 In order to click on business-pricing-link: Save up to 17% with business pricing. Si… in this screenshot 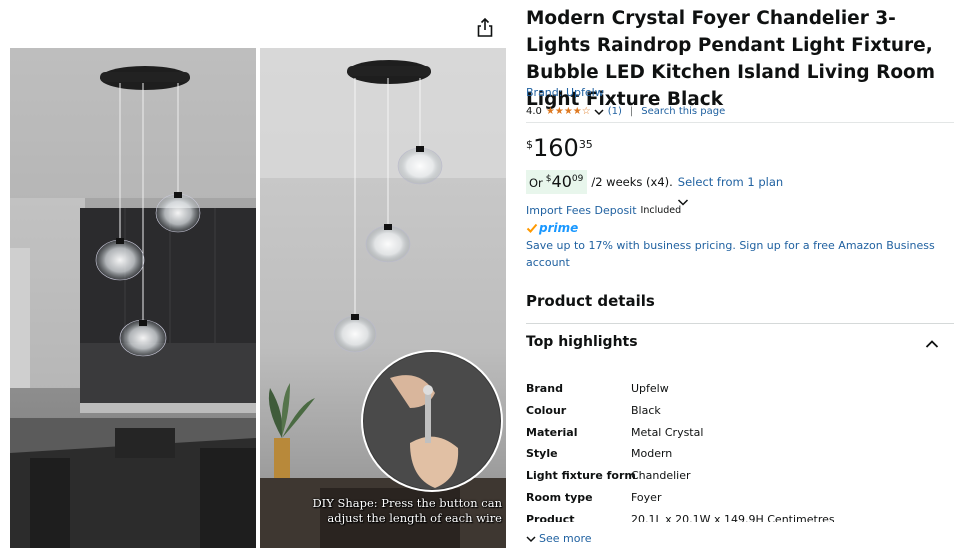, I will do `click(740, 254)`.